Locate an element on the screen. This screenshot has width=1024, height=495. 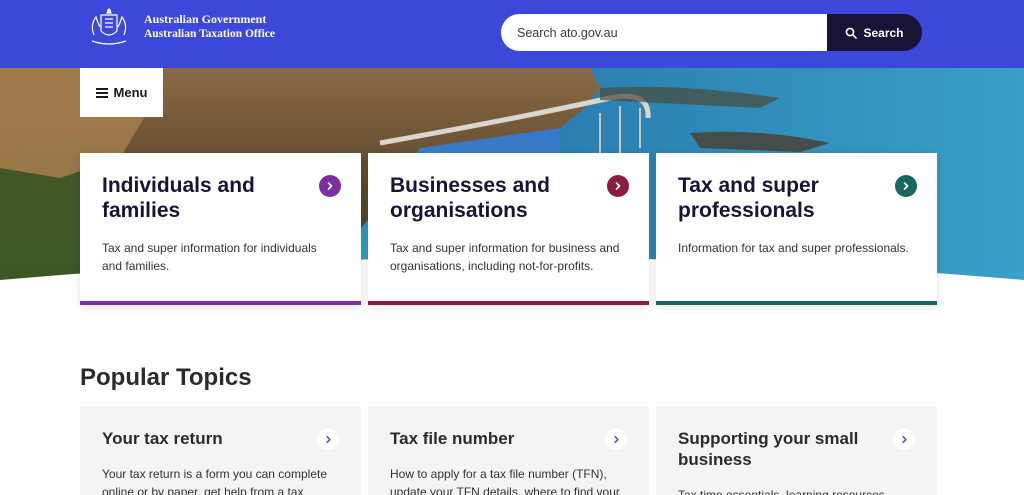
topic-title: Tax file number is located at coordinates (452, 438).